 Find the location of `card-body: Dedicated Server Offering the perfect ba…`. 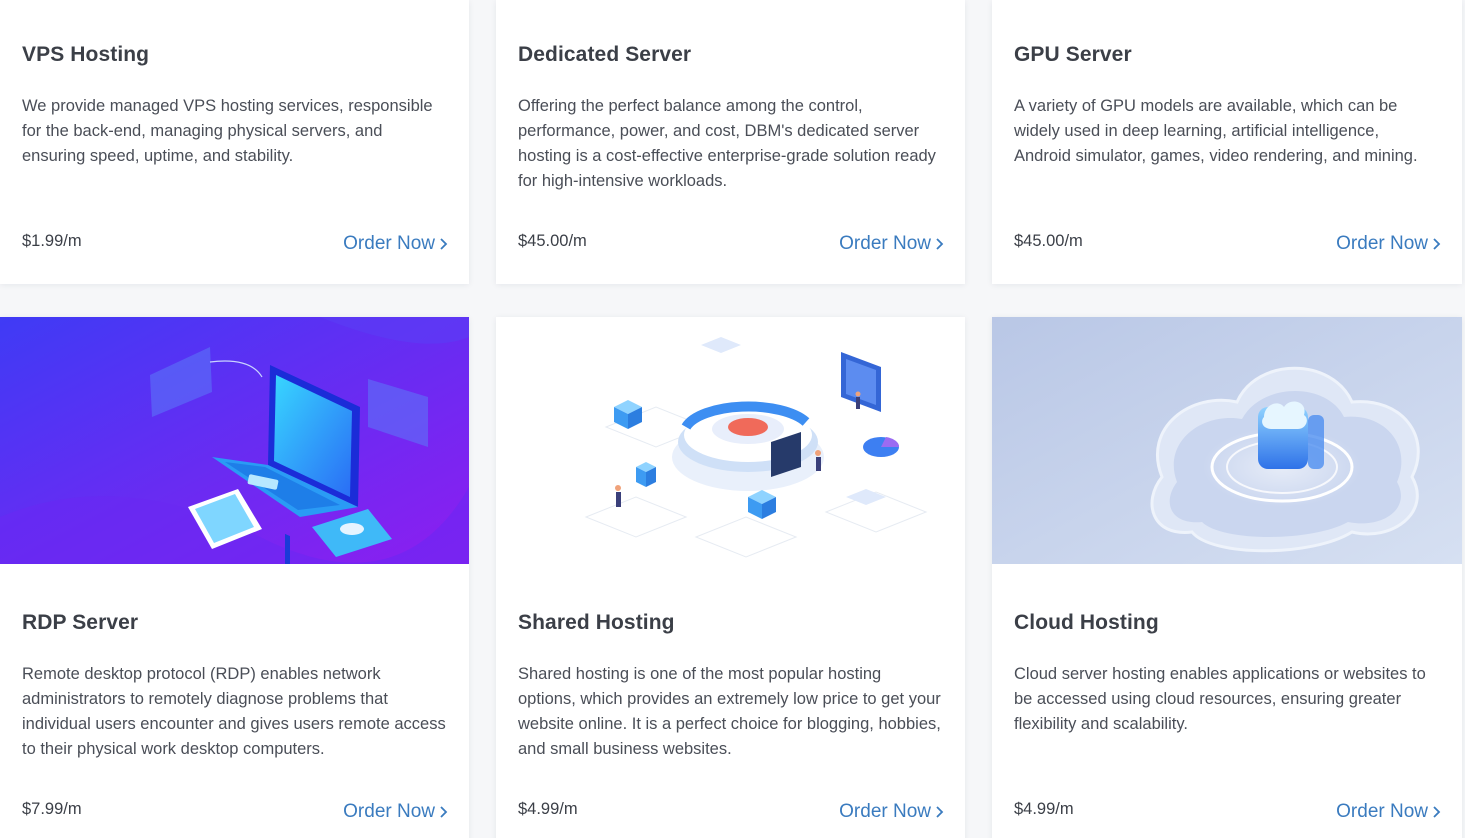

card-body: Dedicated Server Offering the perfect ba… is located at coordinates (731, 118).